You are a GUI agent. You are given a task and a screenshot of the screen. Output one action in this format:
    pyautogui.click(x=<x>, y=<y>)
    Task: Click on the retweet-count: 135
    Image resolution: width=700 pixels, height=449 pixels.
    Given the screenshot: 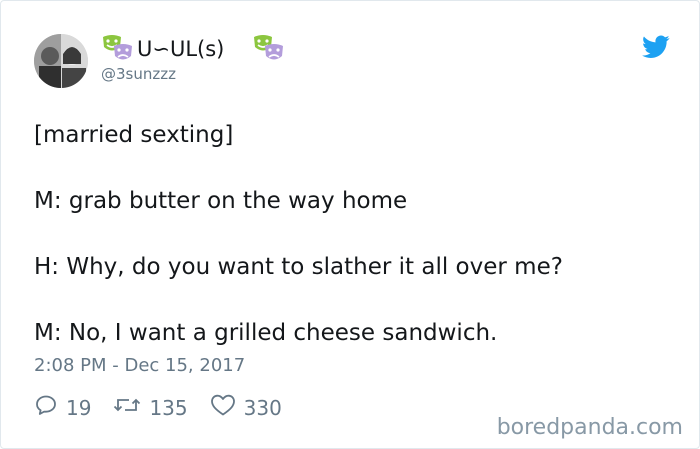 What is the action you would take?
    pyautogui.click(x=168, y=407)
    